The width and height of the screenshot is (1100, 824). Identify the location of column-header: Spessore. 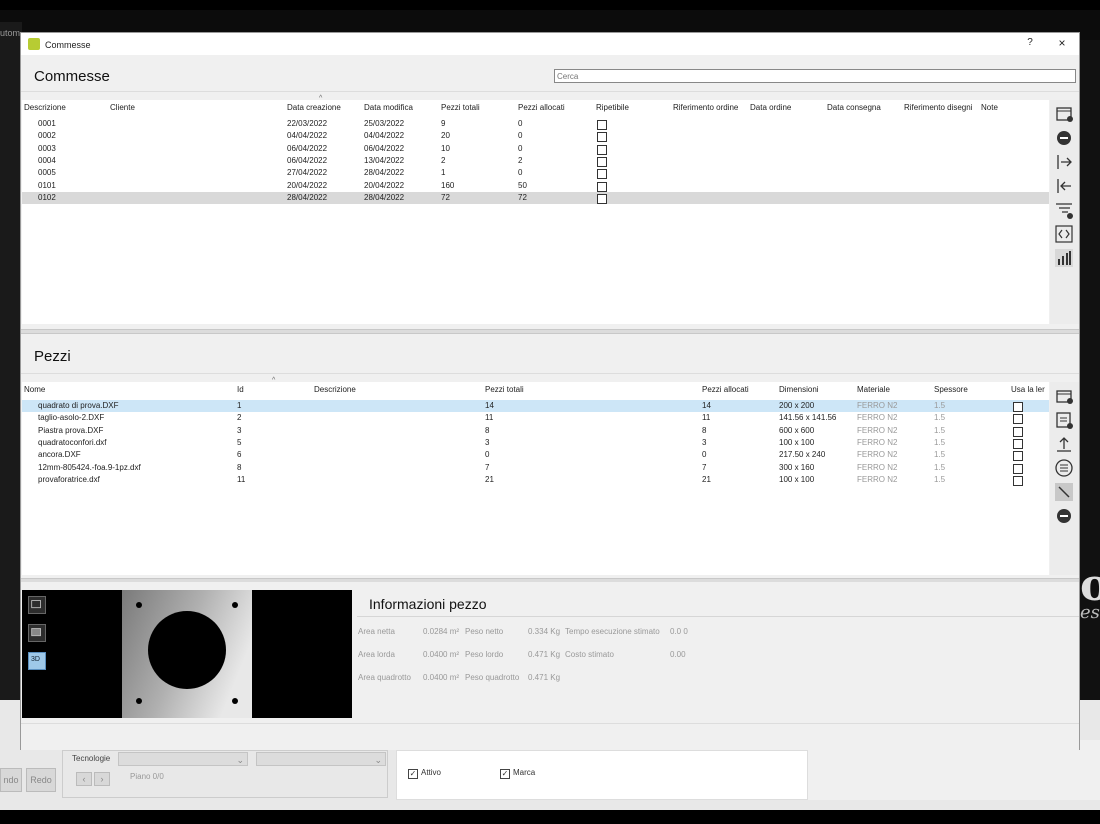
(951, 389).